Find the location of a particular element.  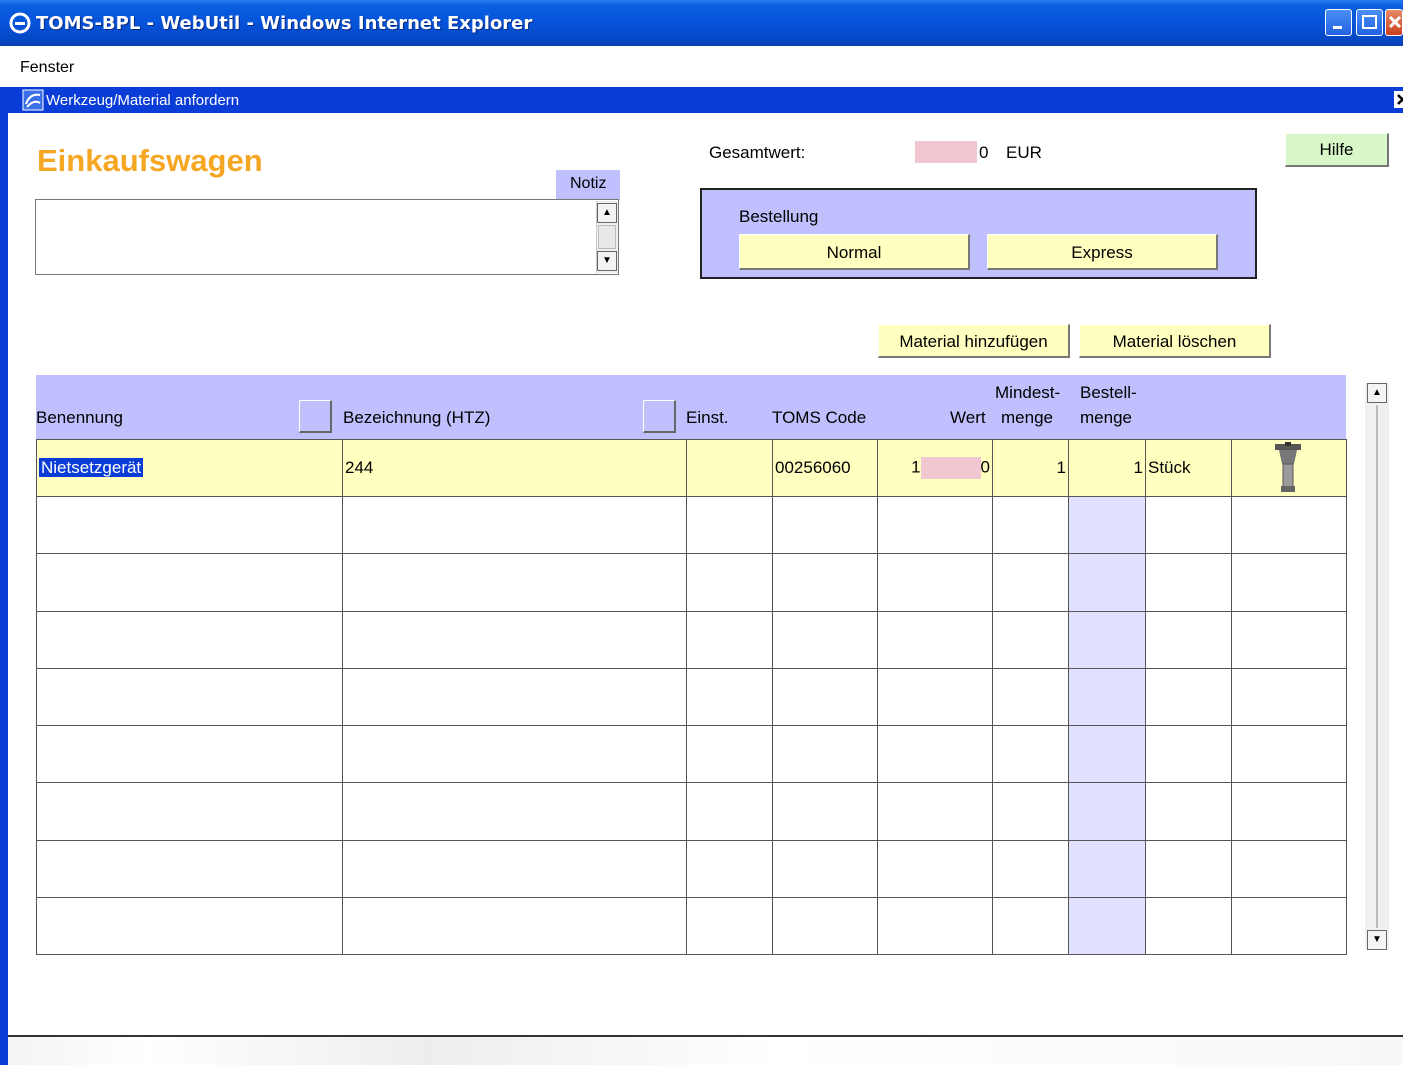

normal-order-button: Normal is located at coordinates (854, 252).